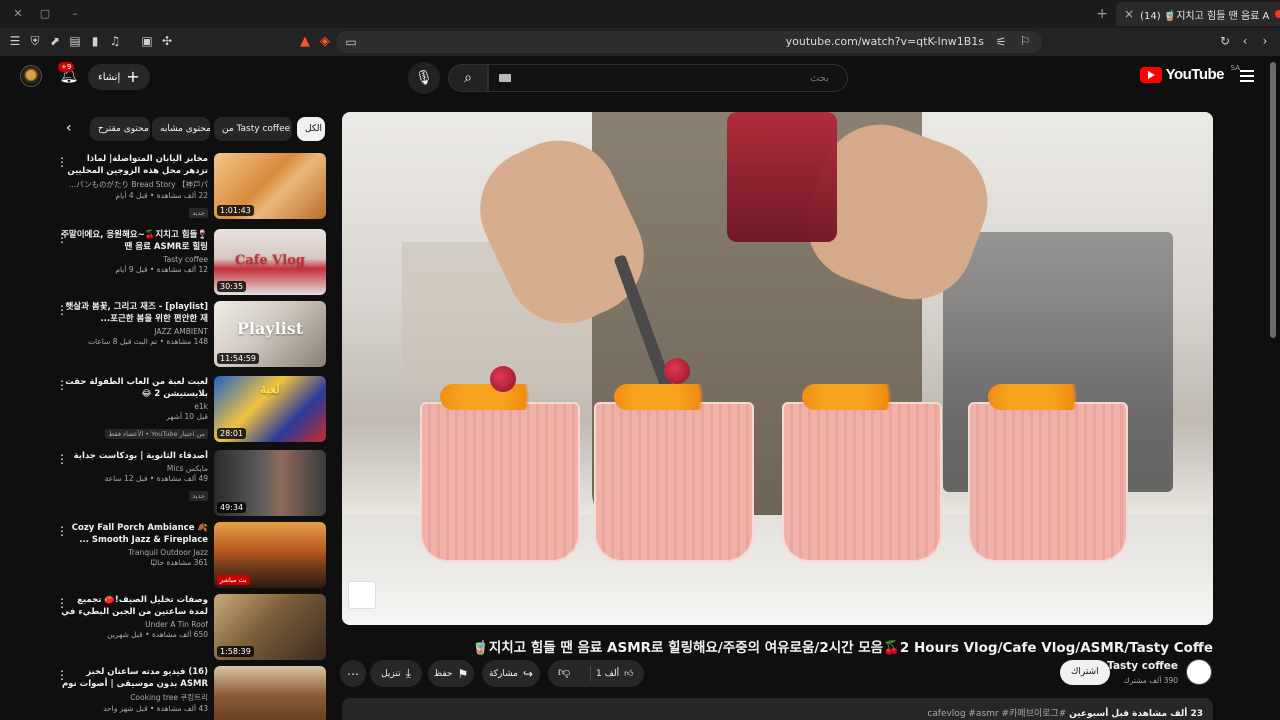 The width and height of the screenshot is (1280, 720). What do you see at coordinates (1129, 14) in the screenshot?
I see `close-tab-icon: ×` at bounding box center [1129, 14].